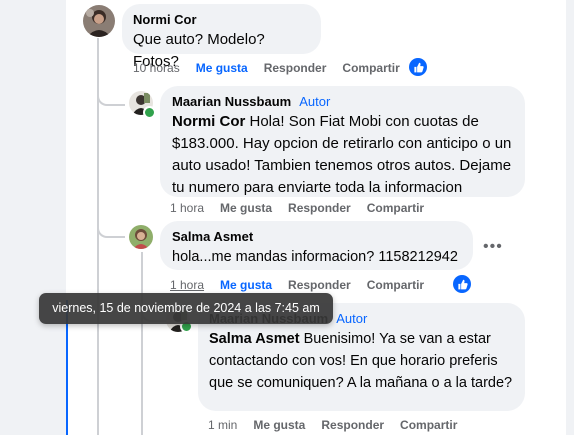 This screenshot has height=435, width=574. I want to click on more-options-icon: •••, so click(493, 247).